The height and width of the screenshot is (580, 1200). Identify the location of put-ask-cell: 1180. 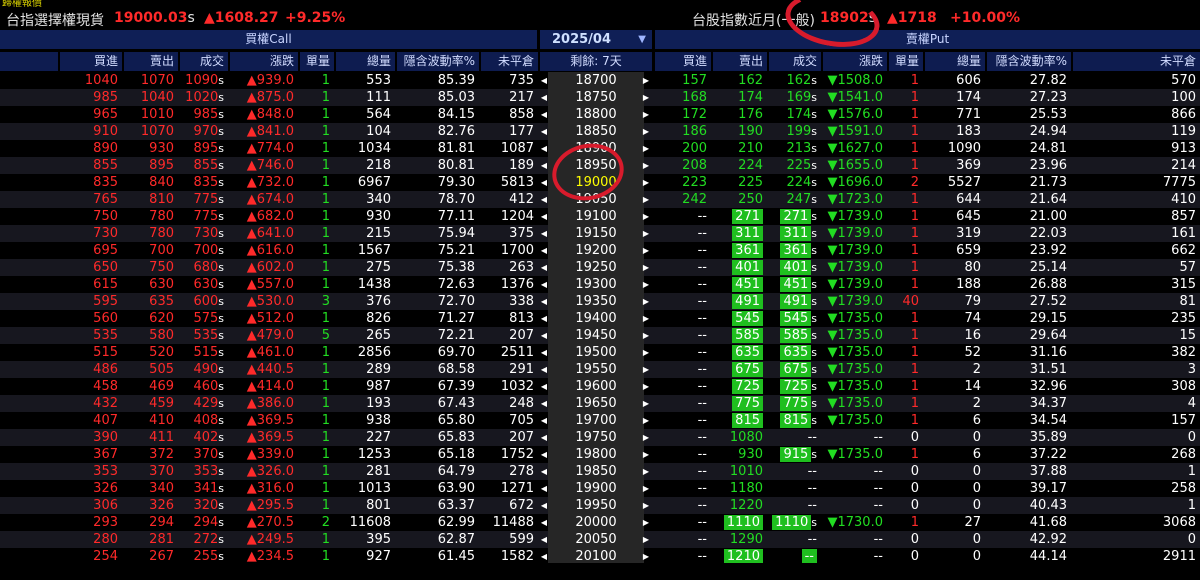
(738, 488).